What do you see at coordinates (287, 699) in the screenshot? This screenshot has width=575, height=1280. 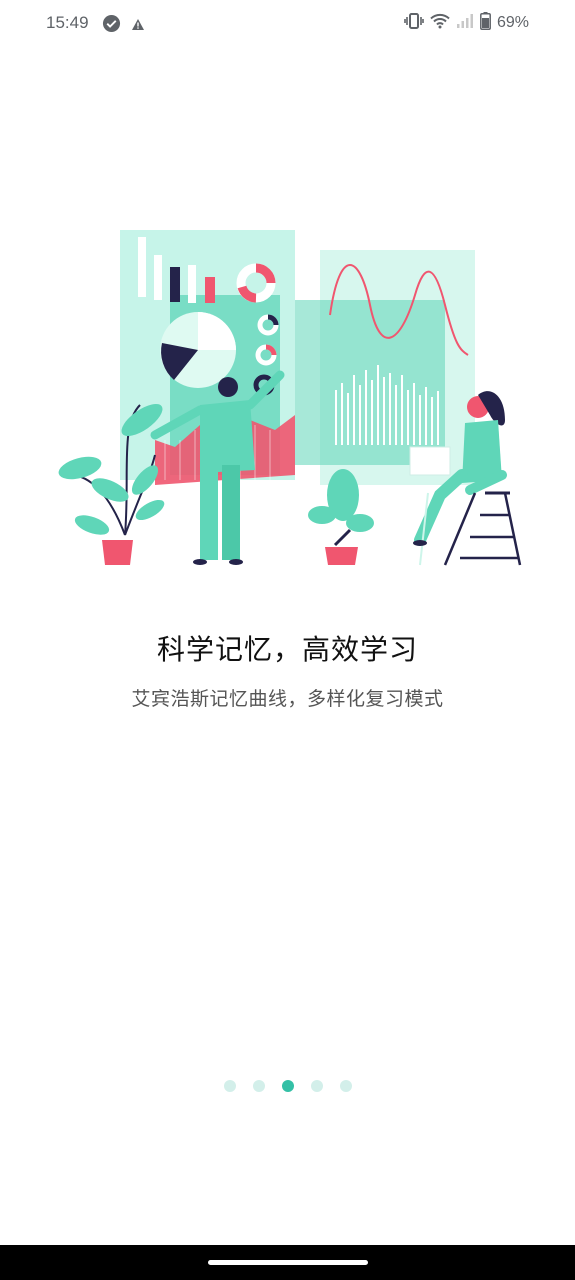 I see `onboarding-subtitle: 艾宾浩斯记忆曲线，多样化复习模式` at bounding box center [287, 699].